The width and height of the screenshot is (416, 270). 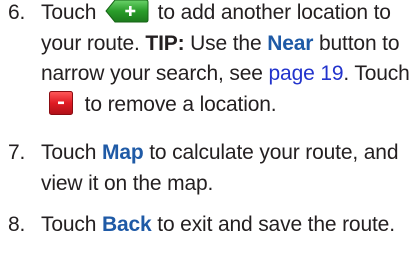 I want to click on text-run: Use the, so click(x=226, y=43).